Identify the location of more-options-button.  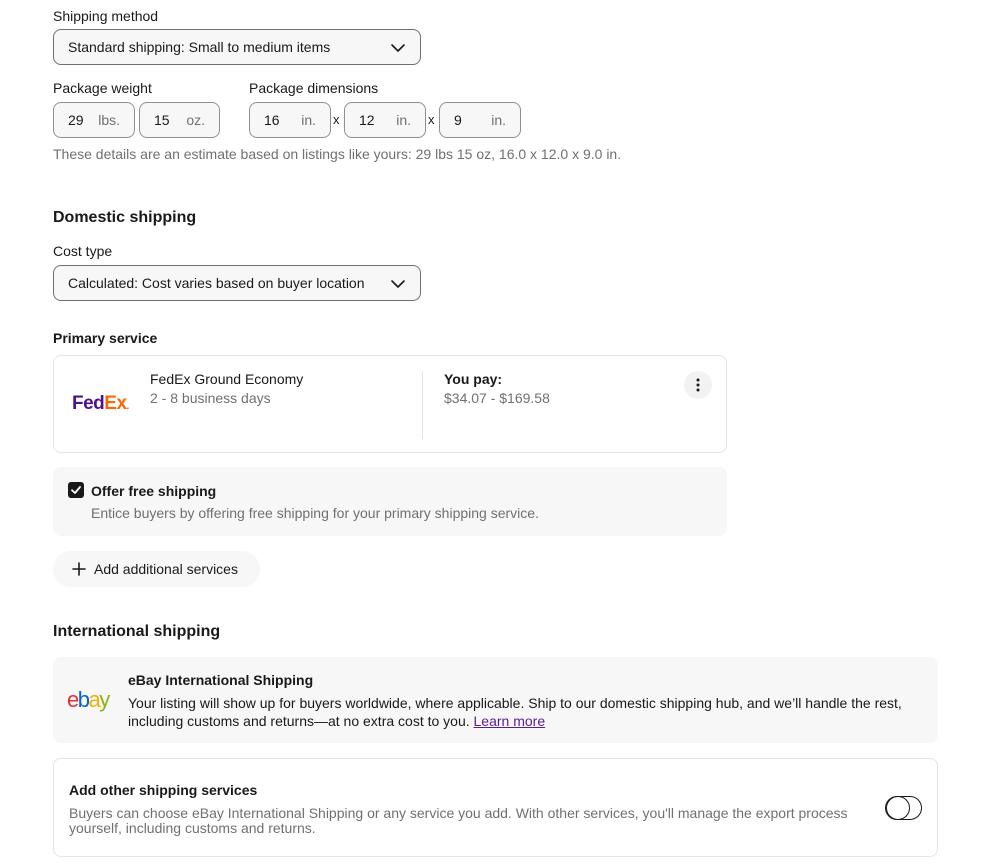
(698, 385).